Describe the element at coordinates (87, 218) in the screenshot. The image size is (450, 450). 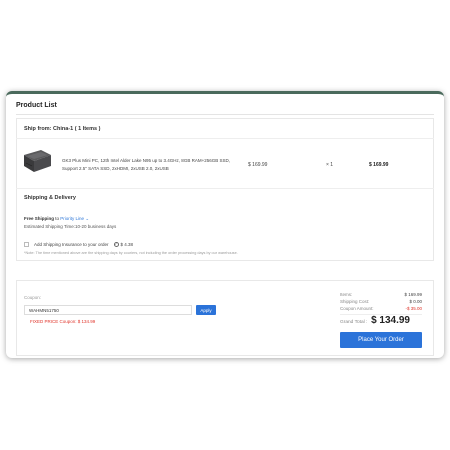
I see `chevron-down-icon: ⌄` at that location.